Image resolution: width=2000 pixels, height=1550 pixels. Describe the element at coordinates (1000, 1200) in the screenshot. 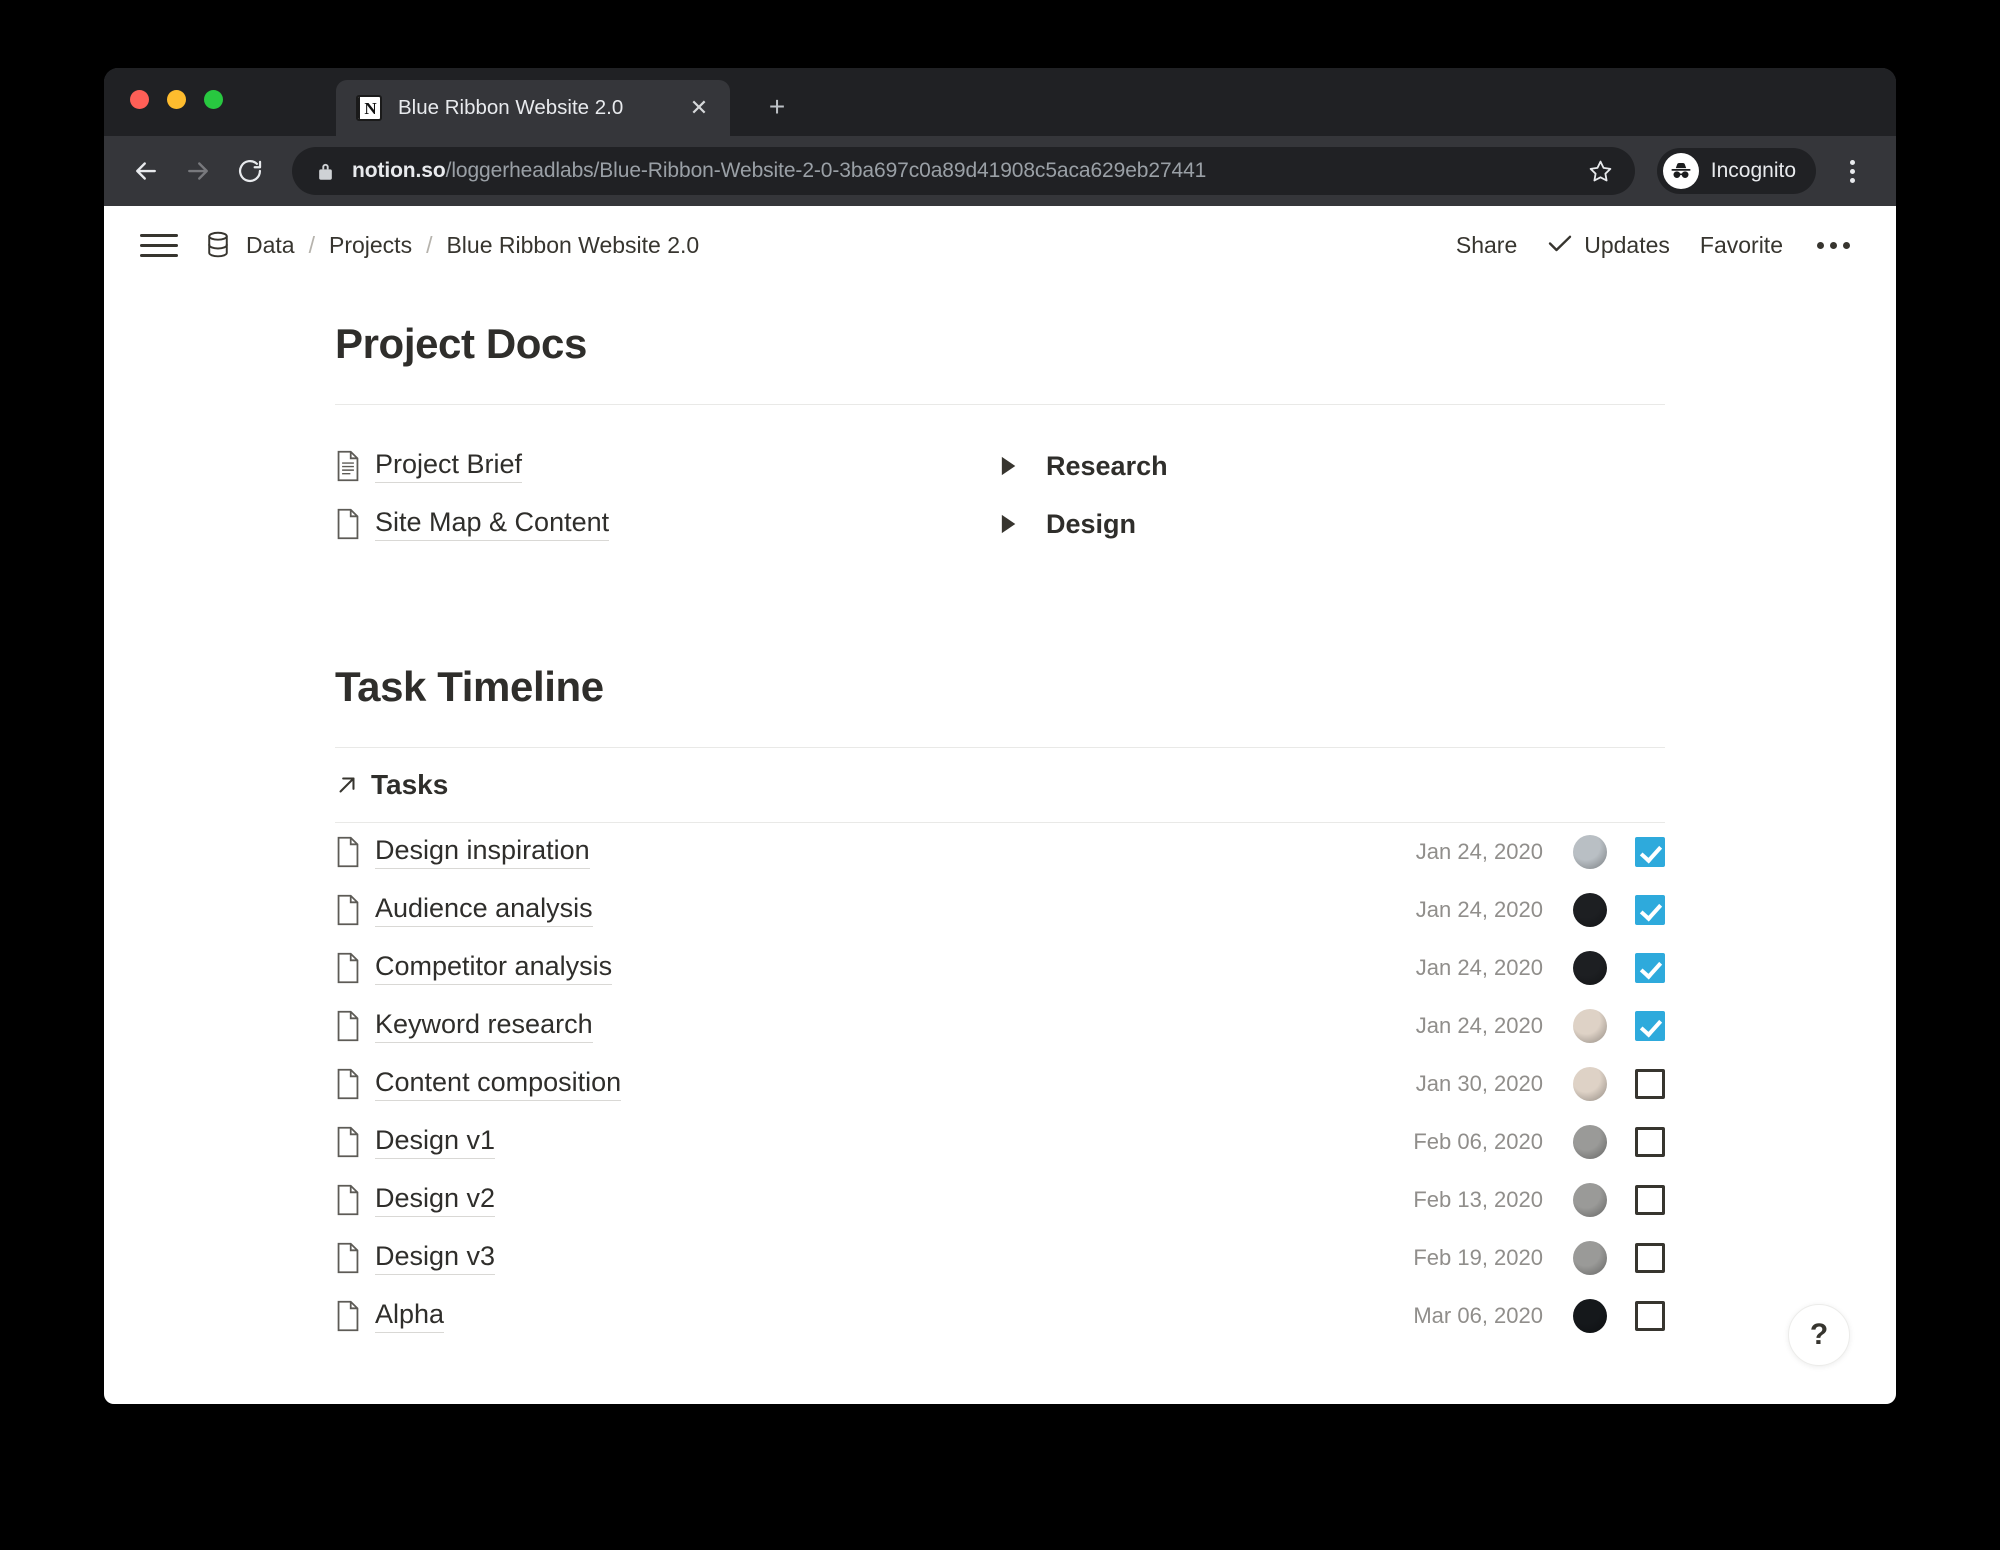

I see `table-row: Design v2 Feb 13, 2020` at that location.